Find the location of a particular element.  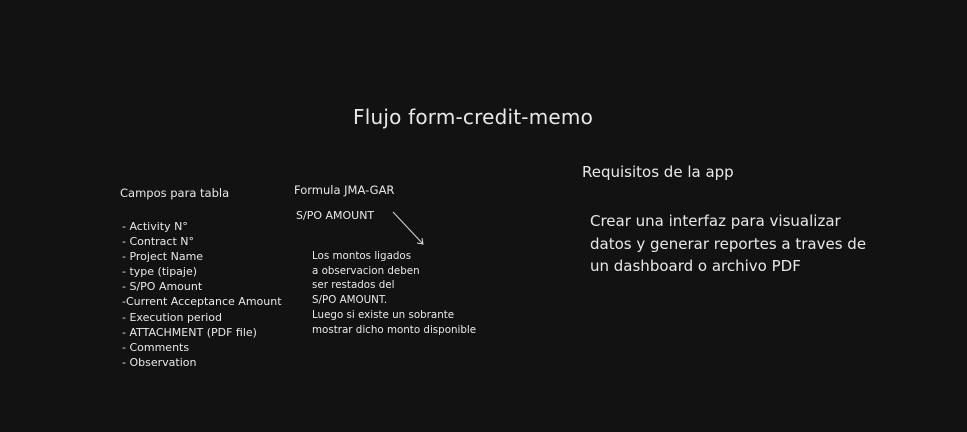

requirement-line: datos y generar reportes a traves de is located at coordinates (728, 243).